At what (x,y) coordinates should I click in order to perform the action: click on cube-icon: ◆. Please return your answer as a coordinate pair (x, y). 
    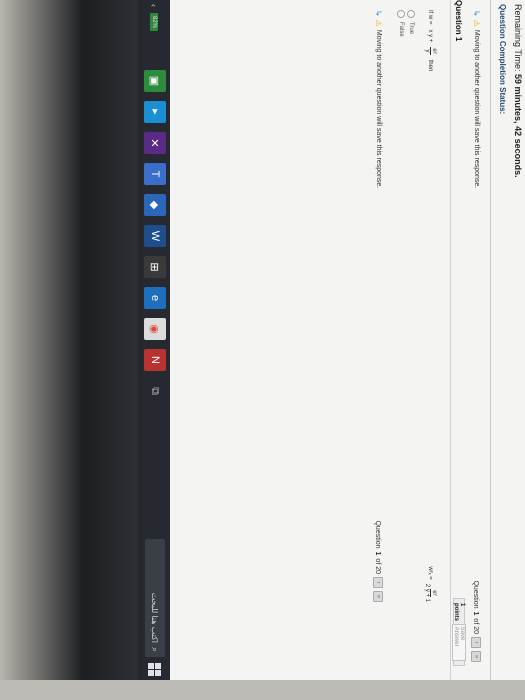
    Looking at the image, I should click on (155, 205).